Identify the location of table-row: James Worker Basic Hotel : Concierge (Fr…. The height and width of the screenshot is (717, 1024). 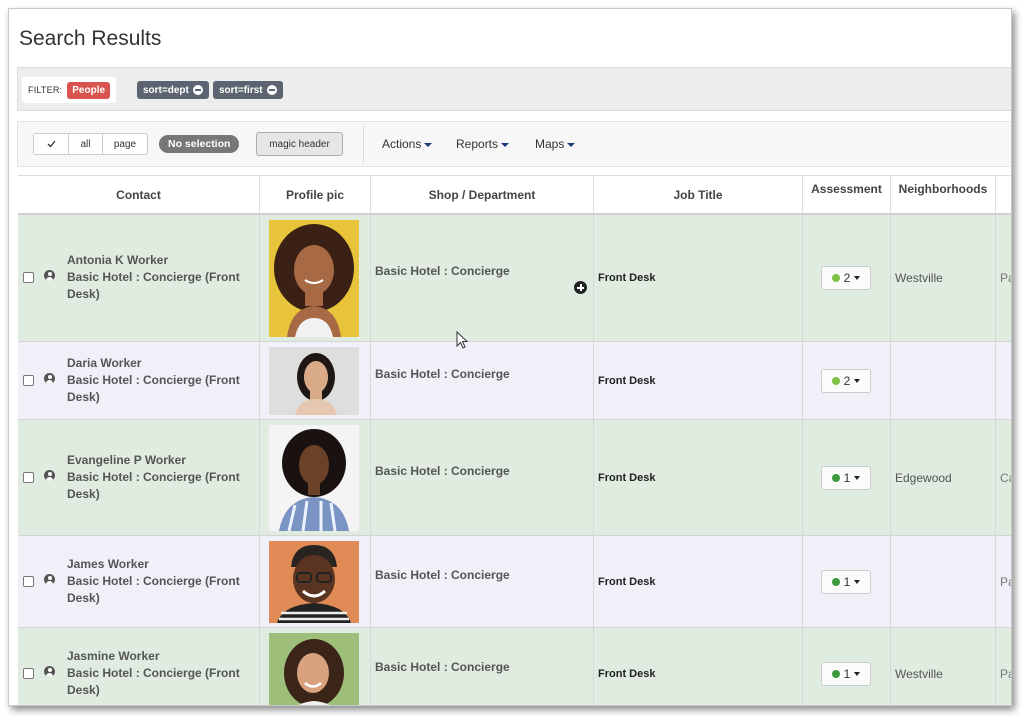
(514, 582).